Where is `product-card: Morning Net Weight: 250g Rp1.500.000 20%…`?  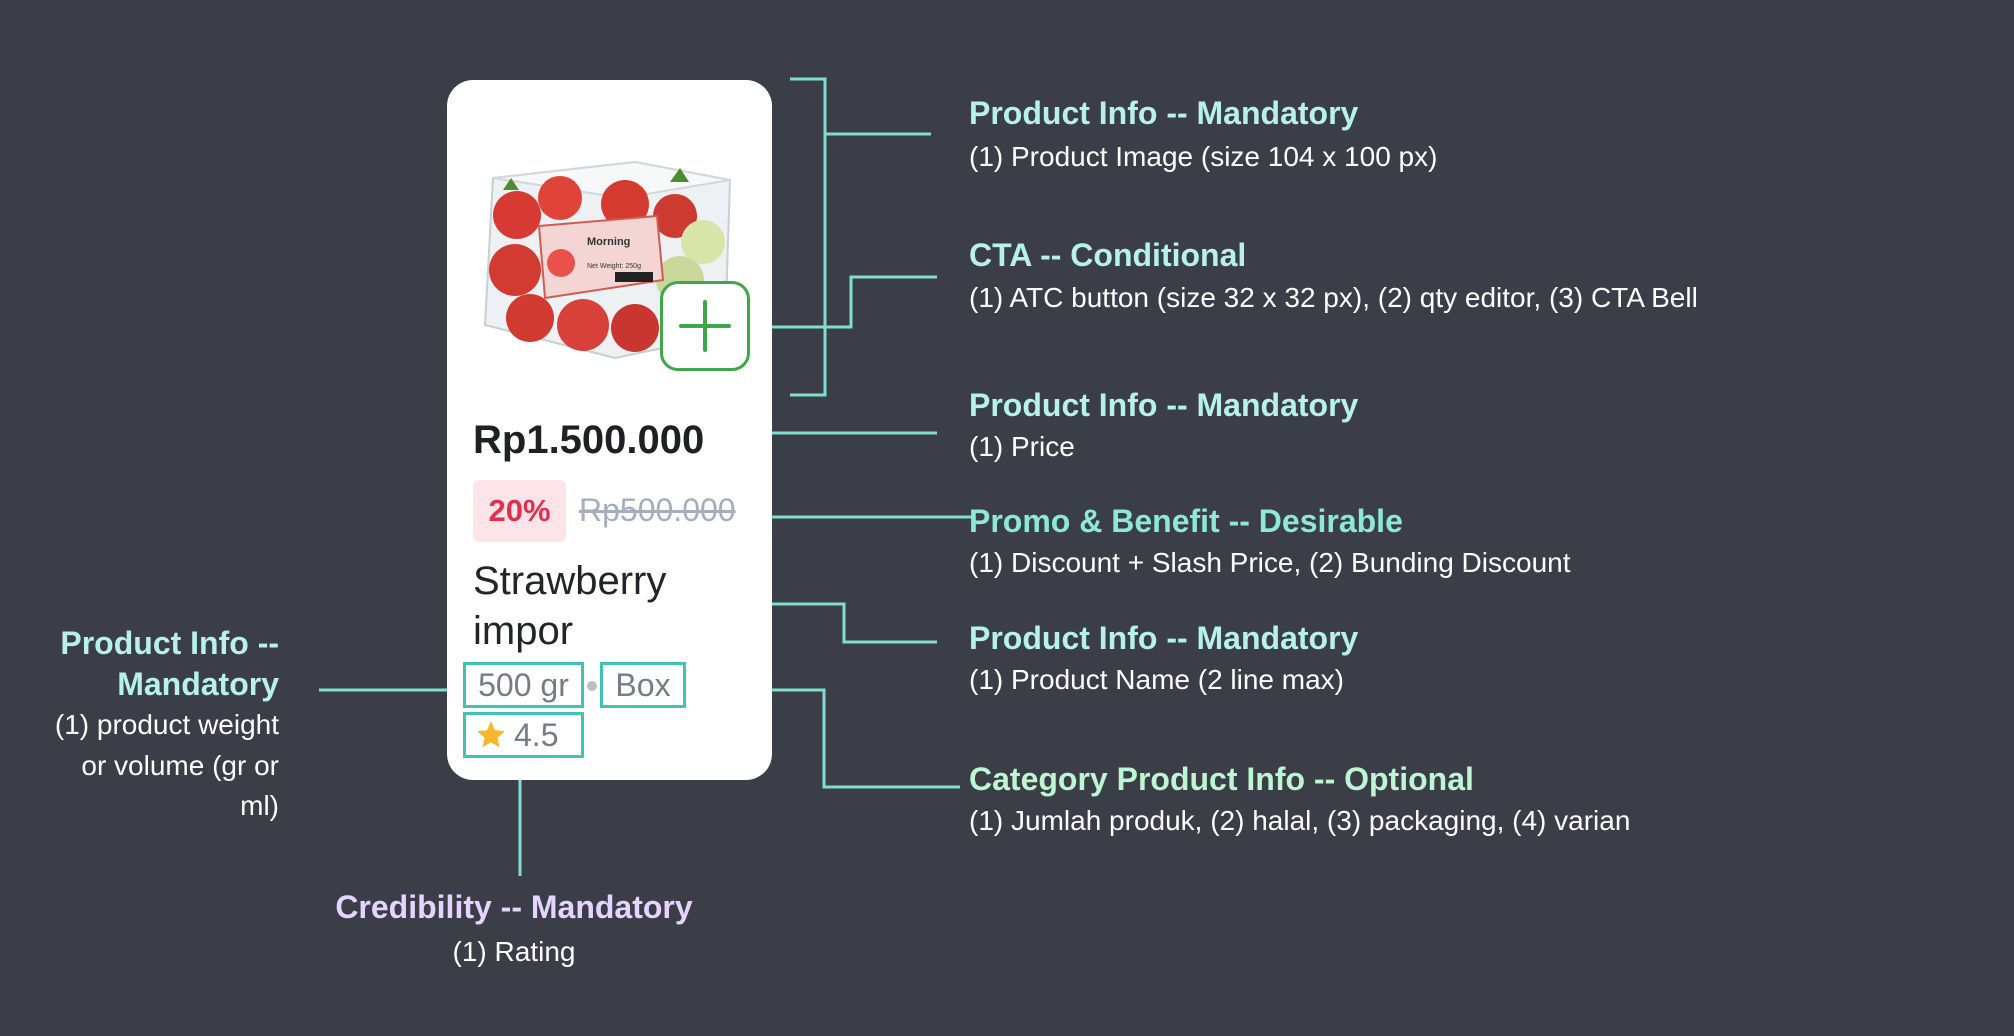 product-card: Morning Net Weight: 250g Rp1.500.000 20%… is located at coordinates (609, 430).